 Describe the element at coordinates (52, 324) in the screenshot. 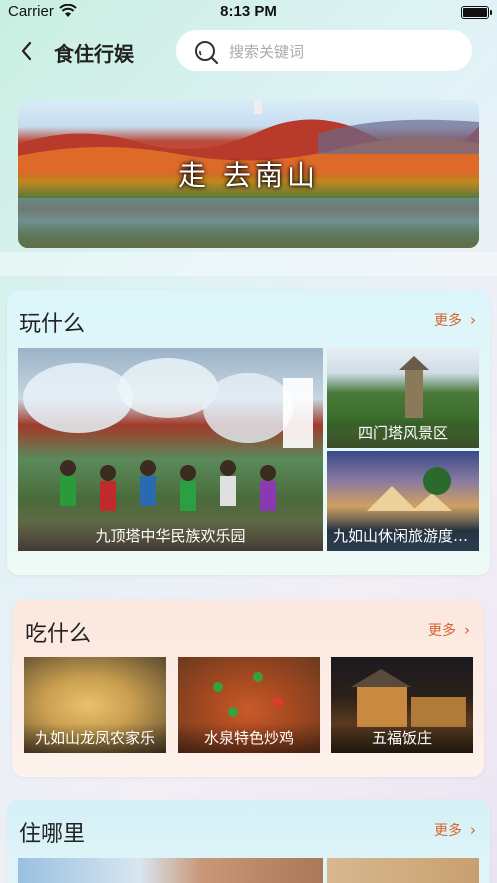

I see `section-title: 玩什么` at that location.